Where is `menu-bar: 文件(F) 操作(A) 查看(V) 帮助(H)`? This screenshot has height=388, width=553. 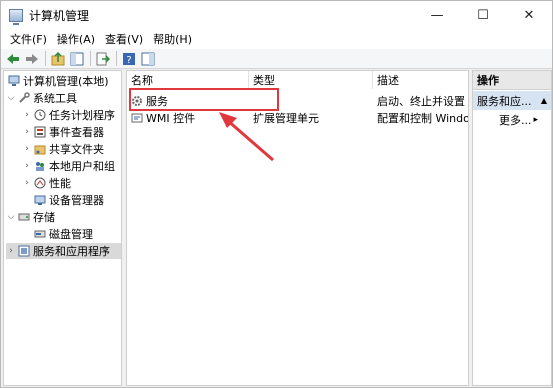
menu-bar: 文件(F) 操作(A) 查看(V) 帮助(H) is located at coordinates (276, 39).